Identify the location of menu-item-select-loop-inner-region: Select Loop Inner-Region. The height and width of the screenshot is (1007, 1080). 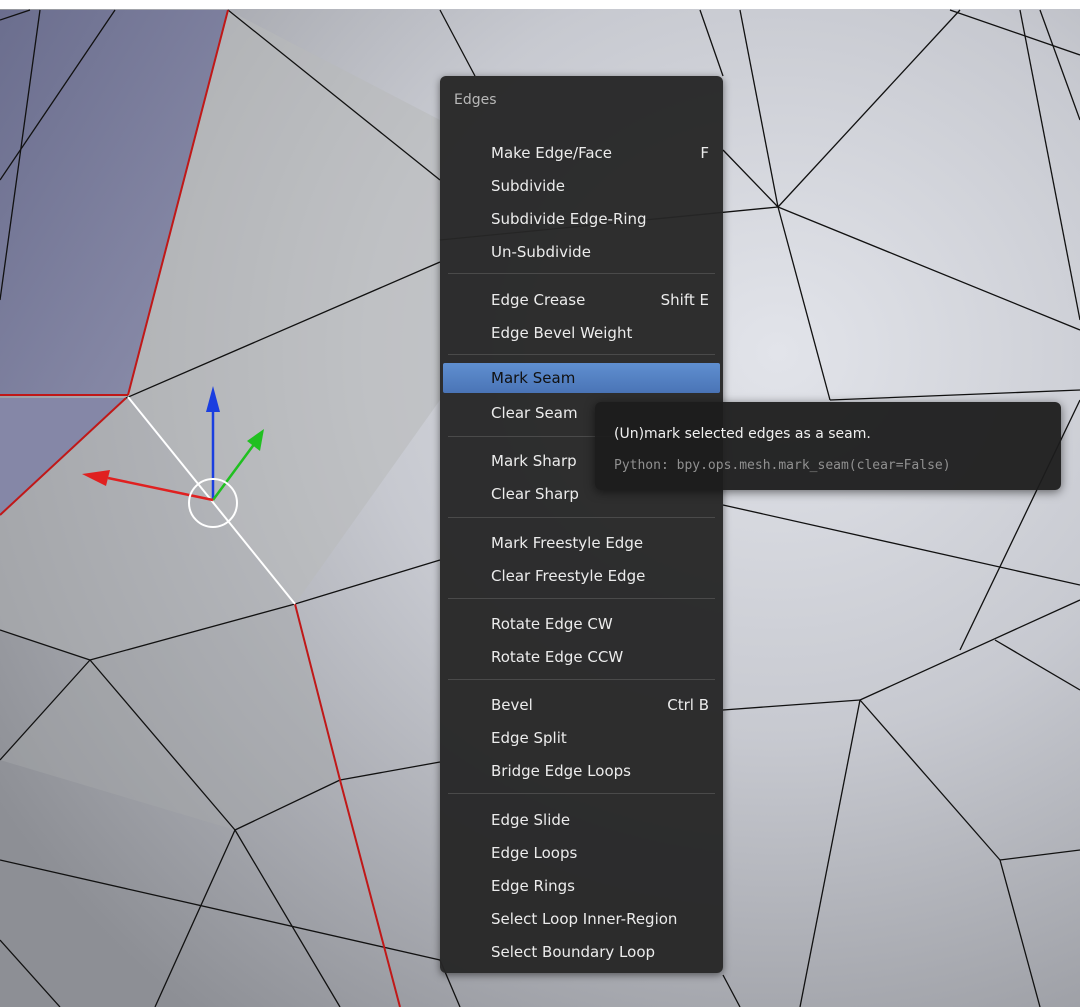
(581, 919).